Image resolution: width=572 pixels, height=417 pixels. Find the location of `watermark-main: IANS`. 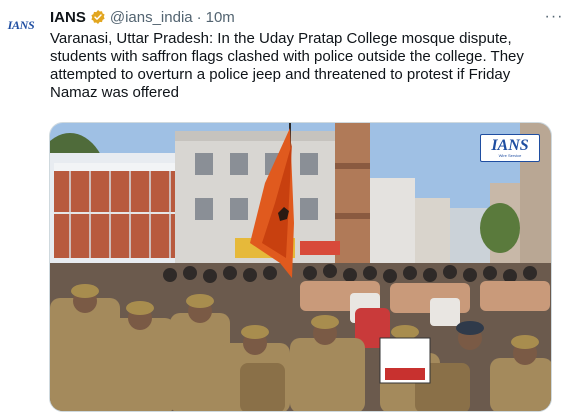

watermark-main: IANS is located at coordinates (510, 145).